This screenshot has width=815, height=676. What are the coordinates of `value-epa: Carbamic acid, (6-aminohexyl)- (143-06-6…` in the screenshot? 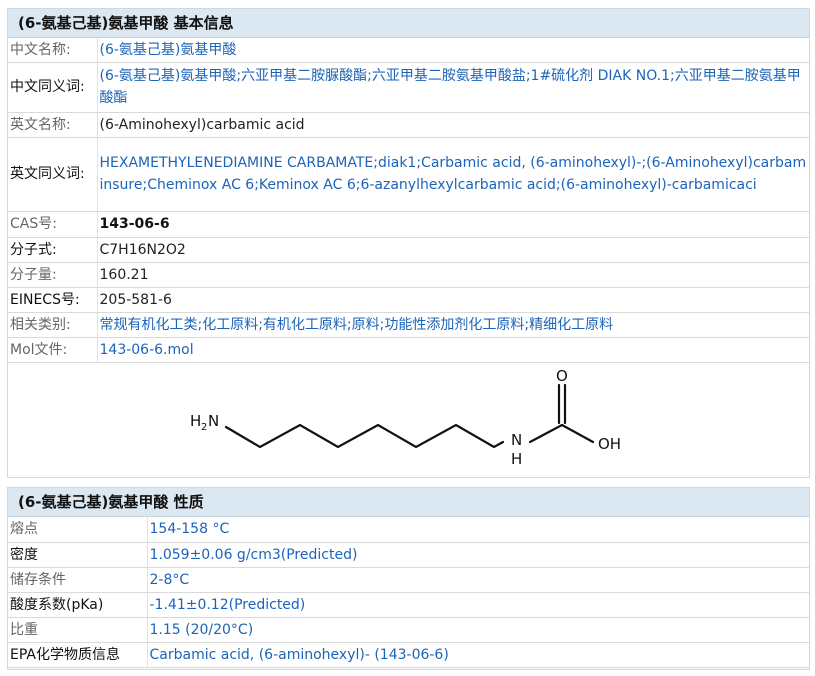 It's located at (478, 655).